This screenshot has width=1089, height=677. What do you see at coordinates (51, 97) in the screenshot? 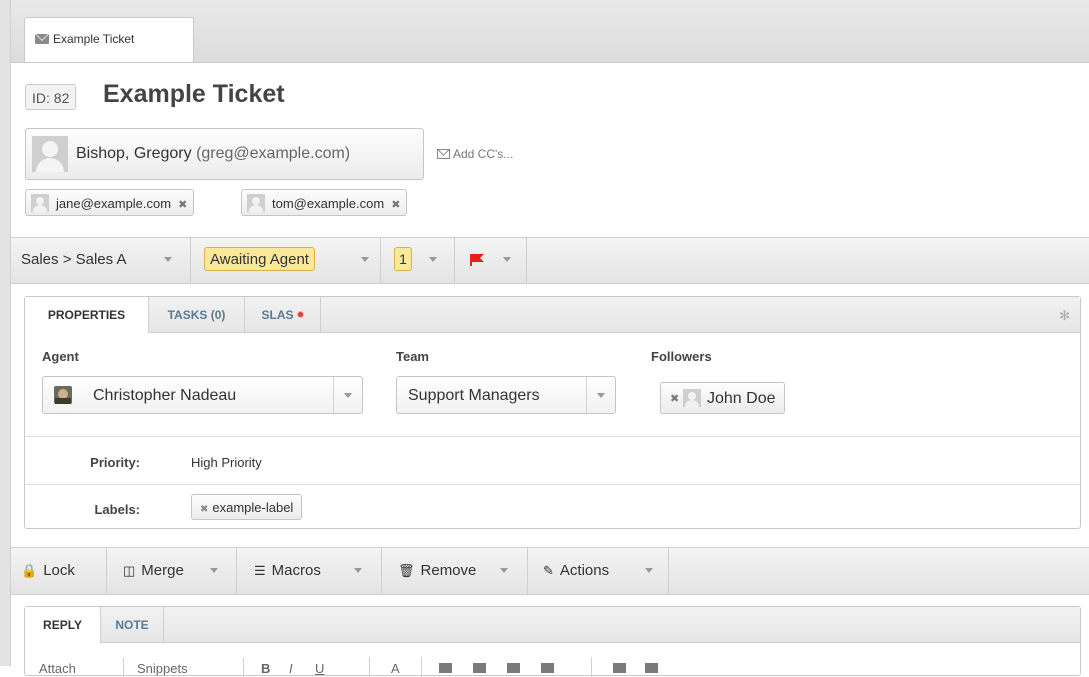
I see `ticket-id-badge: ID: 82` at bounding box center [51, 97].